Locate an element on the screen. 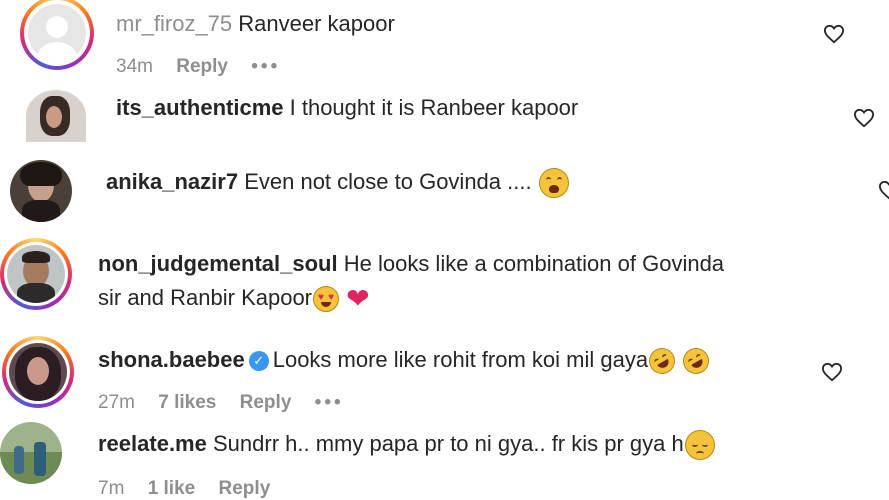 This screenshot has height=500, width=889. comment-text-continued: sir and Ranbir Kapoor is located at coordinates (205, 297).